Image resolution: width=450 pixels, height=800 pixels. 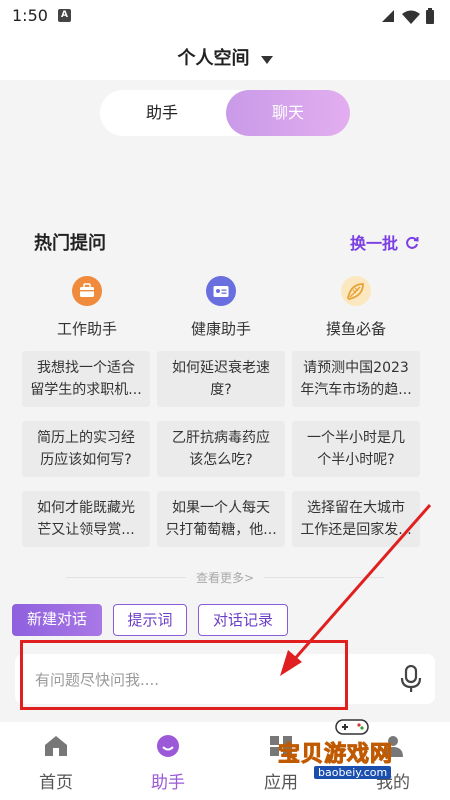 What do you see at coordinates (356, 307) in the screenshot?
I see `category-slacking: 摸鱼必备` at bounding box center [356, 307].